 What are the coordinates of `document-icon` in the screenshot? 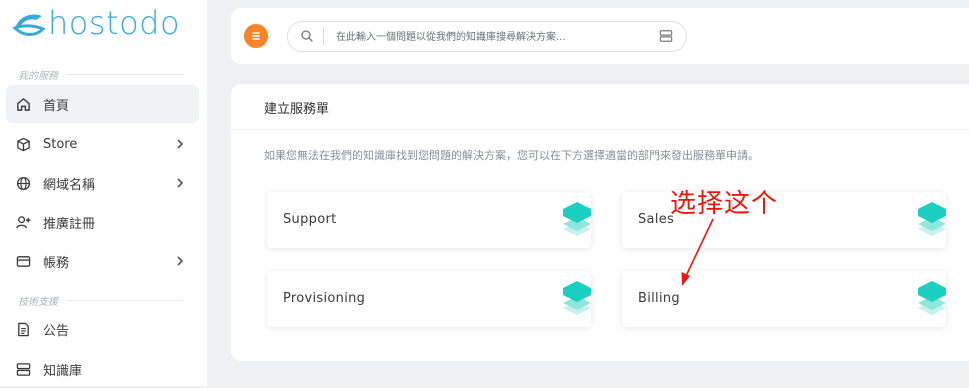 It's located at (23, 329).